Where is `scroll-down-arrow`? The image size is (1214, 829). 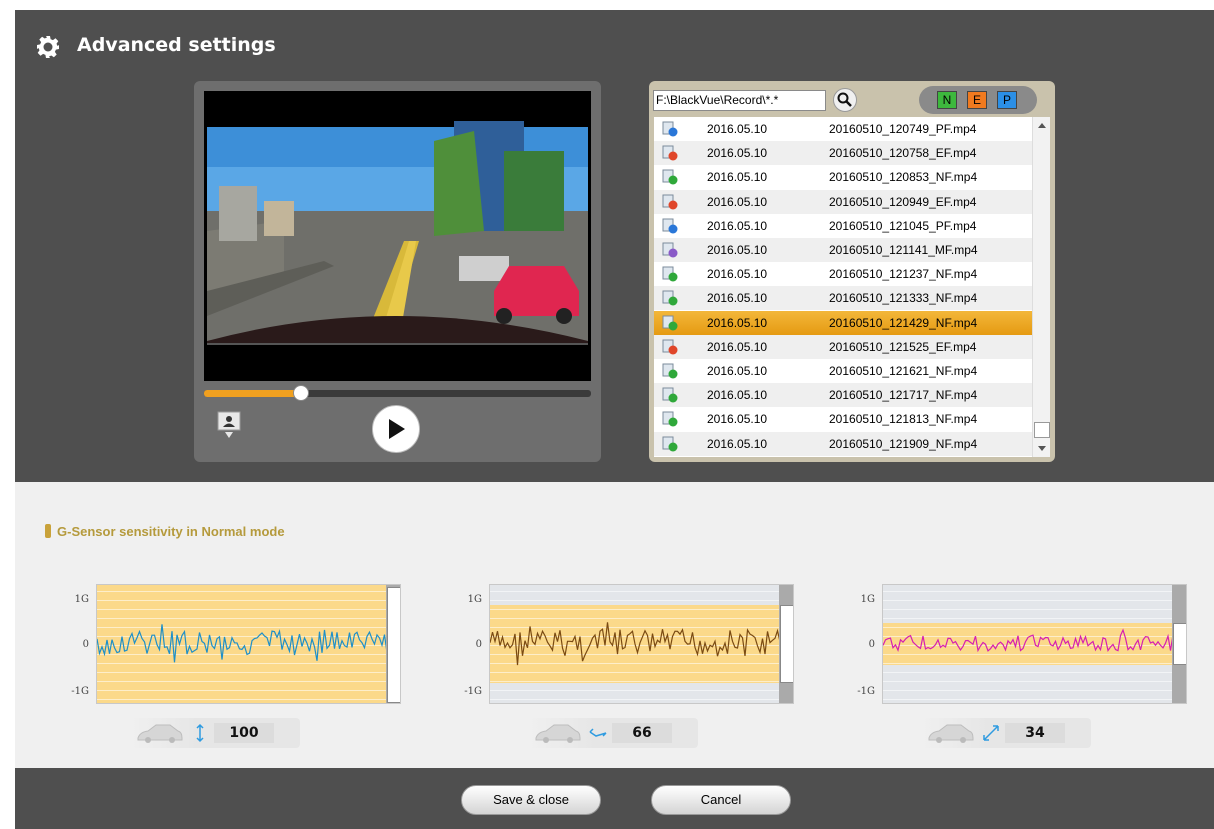 scroll-down-arrow is located at coordinates (1042, 448).